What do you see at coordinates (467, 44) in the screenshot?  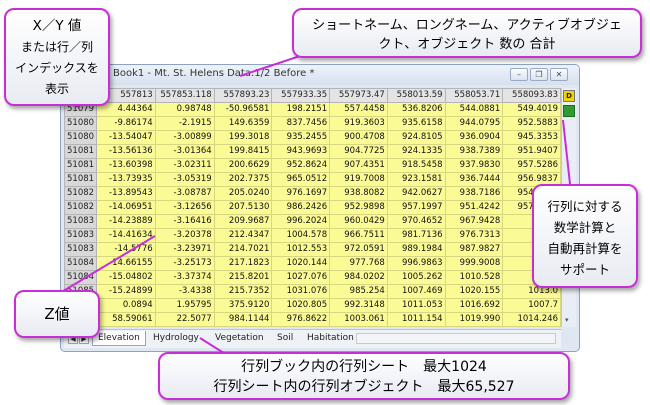 I see `callout-name-sum-line-2: クト、オブジェクト 数の 合計` at bounding box center [467, 44].